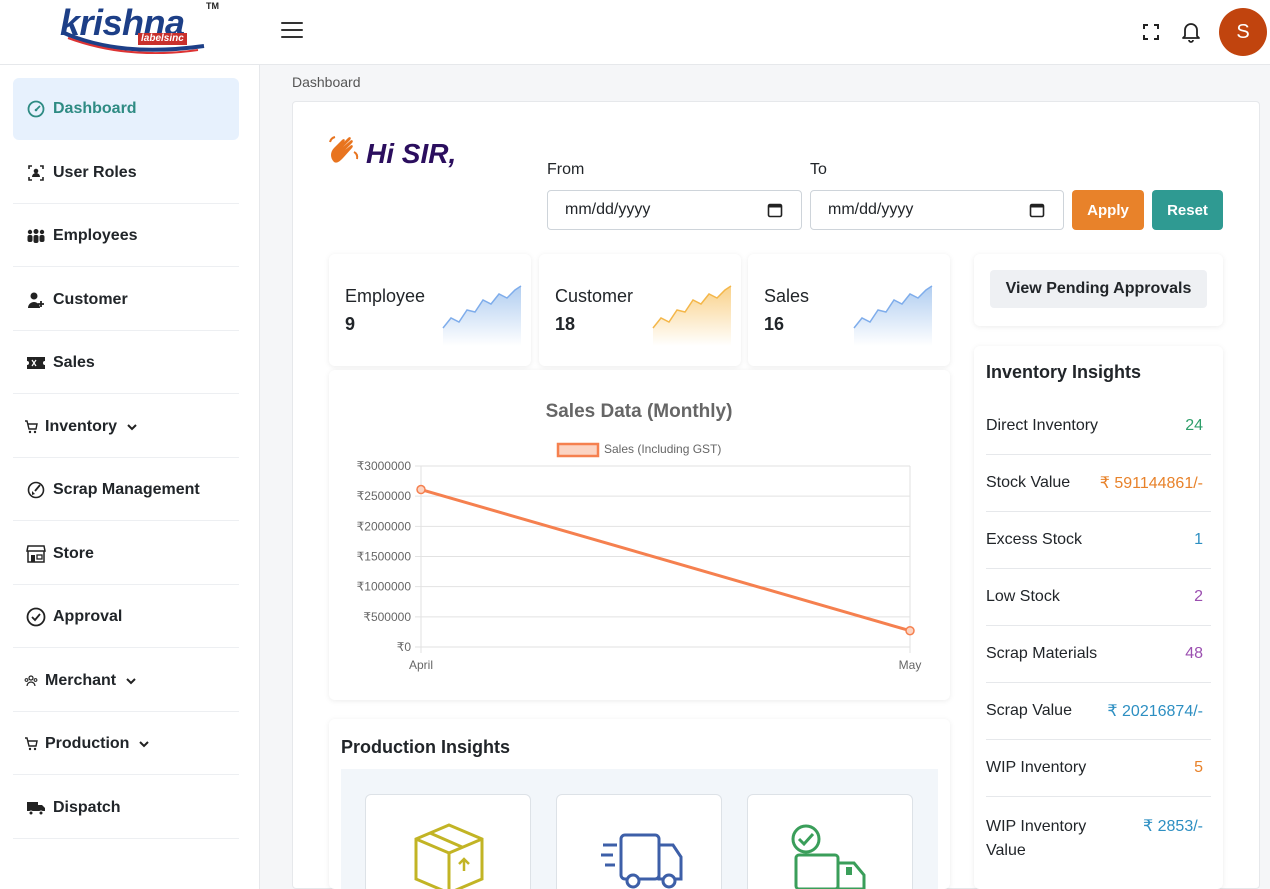 This screenshot has width=1270, height=889. I want to click on production-insights-card: Production Insights, so click(639, 804).